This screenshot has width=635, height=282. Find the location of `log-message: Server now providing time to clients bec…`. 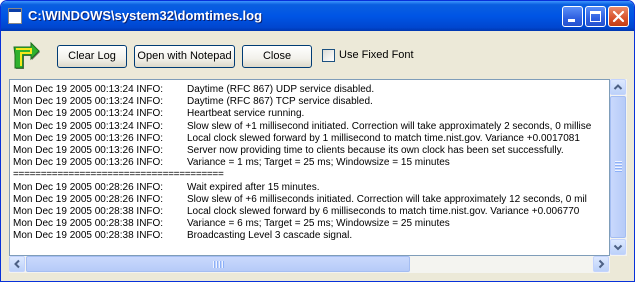

log-message: Server now providing time to clients bec… is located at coordinates (375, 150).